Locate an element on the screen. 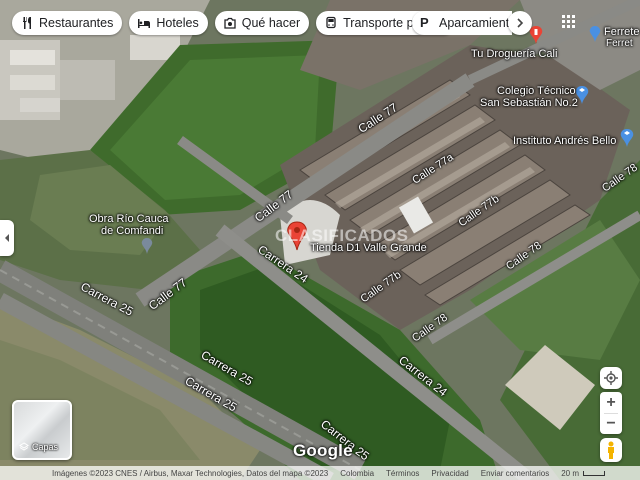 The height and width of the screenshot is (480, 640). chips-next-button is located at coordinates (520, 23).